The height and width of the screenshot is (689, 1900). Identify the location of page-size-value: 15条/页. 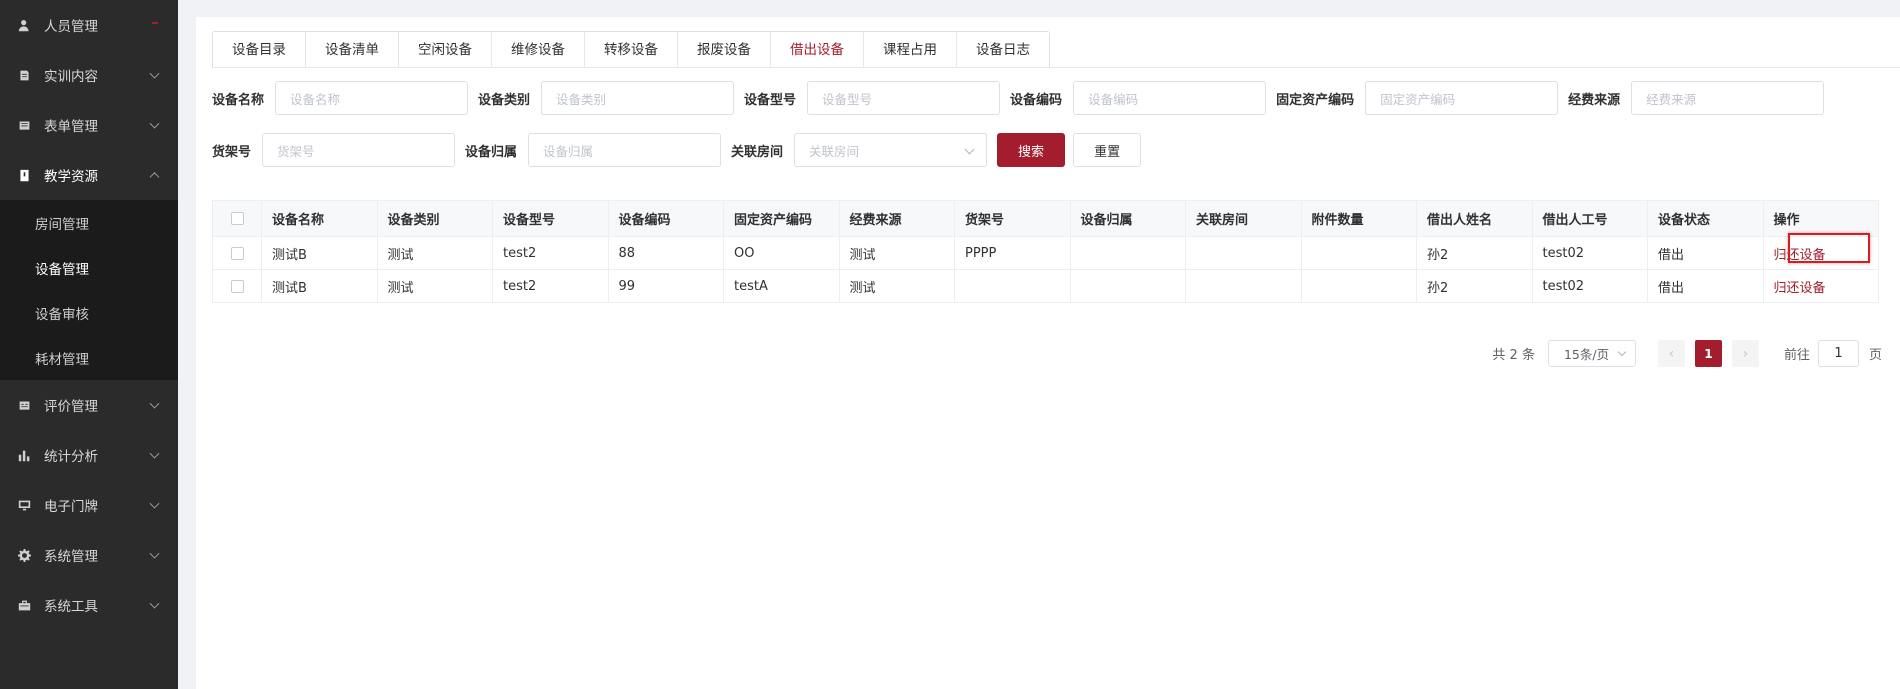
(1586, 354).